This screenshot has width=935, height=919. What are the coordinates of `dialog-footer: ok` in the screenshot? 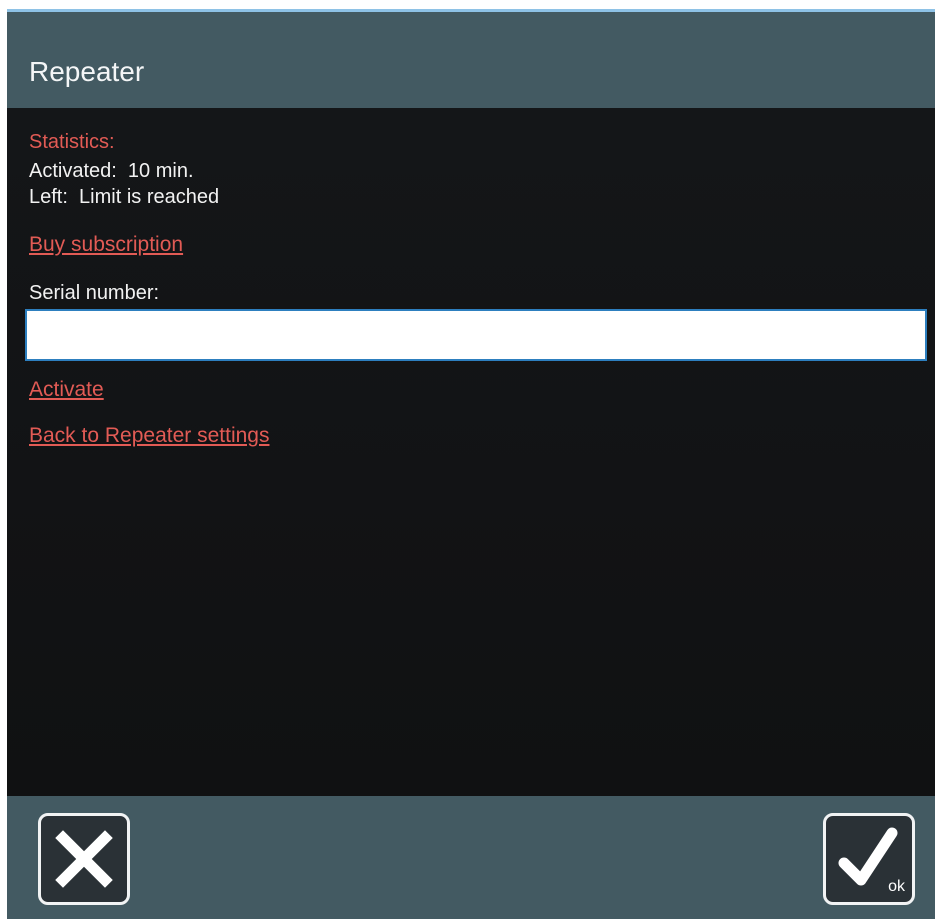 It's located at (471, 857).